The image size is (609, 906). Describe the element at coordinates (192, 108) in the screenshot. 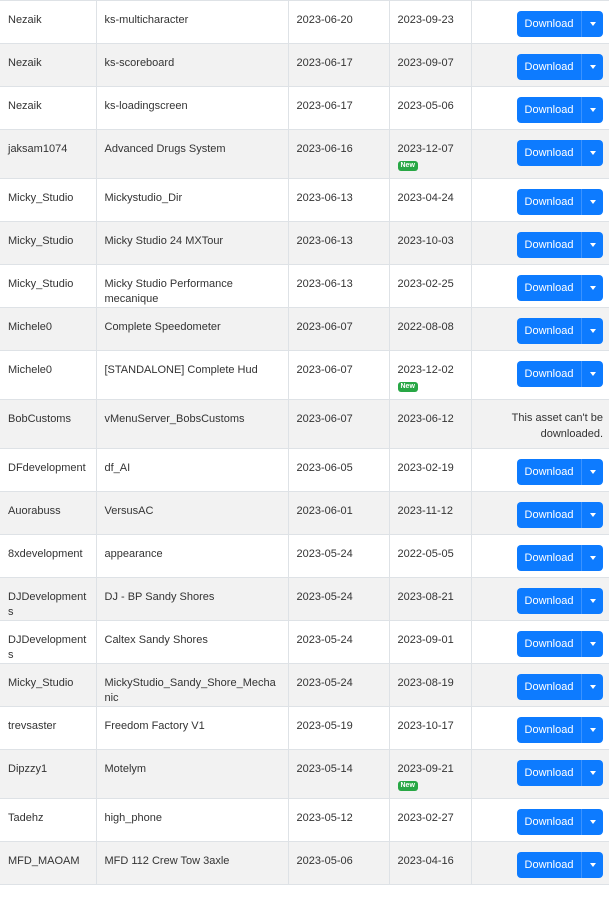

I see `asset-name-cell: ks-loadingscreen` at that location.